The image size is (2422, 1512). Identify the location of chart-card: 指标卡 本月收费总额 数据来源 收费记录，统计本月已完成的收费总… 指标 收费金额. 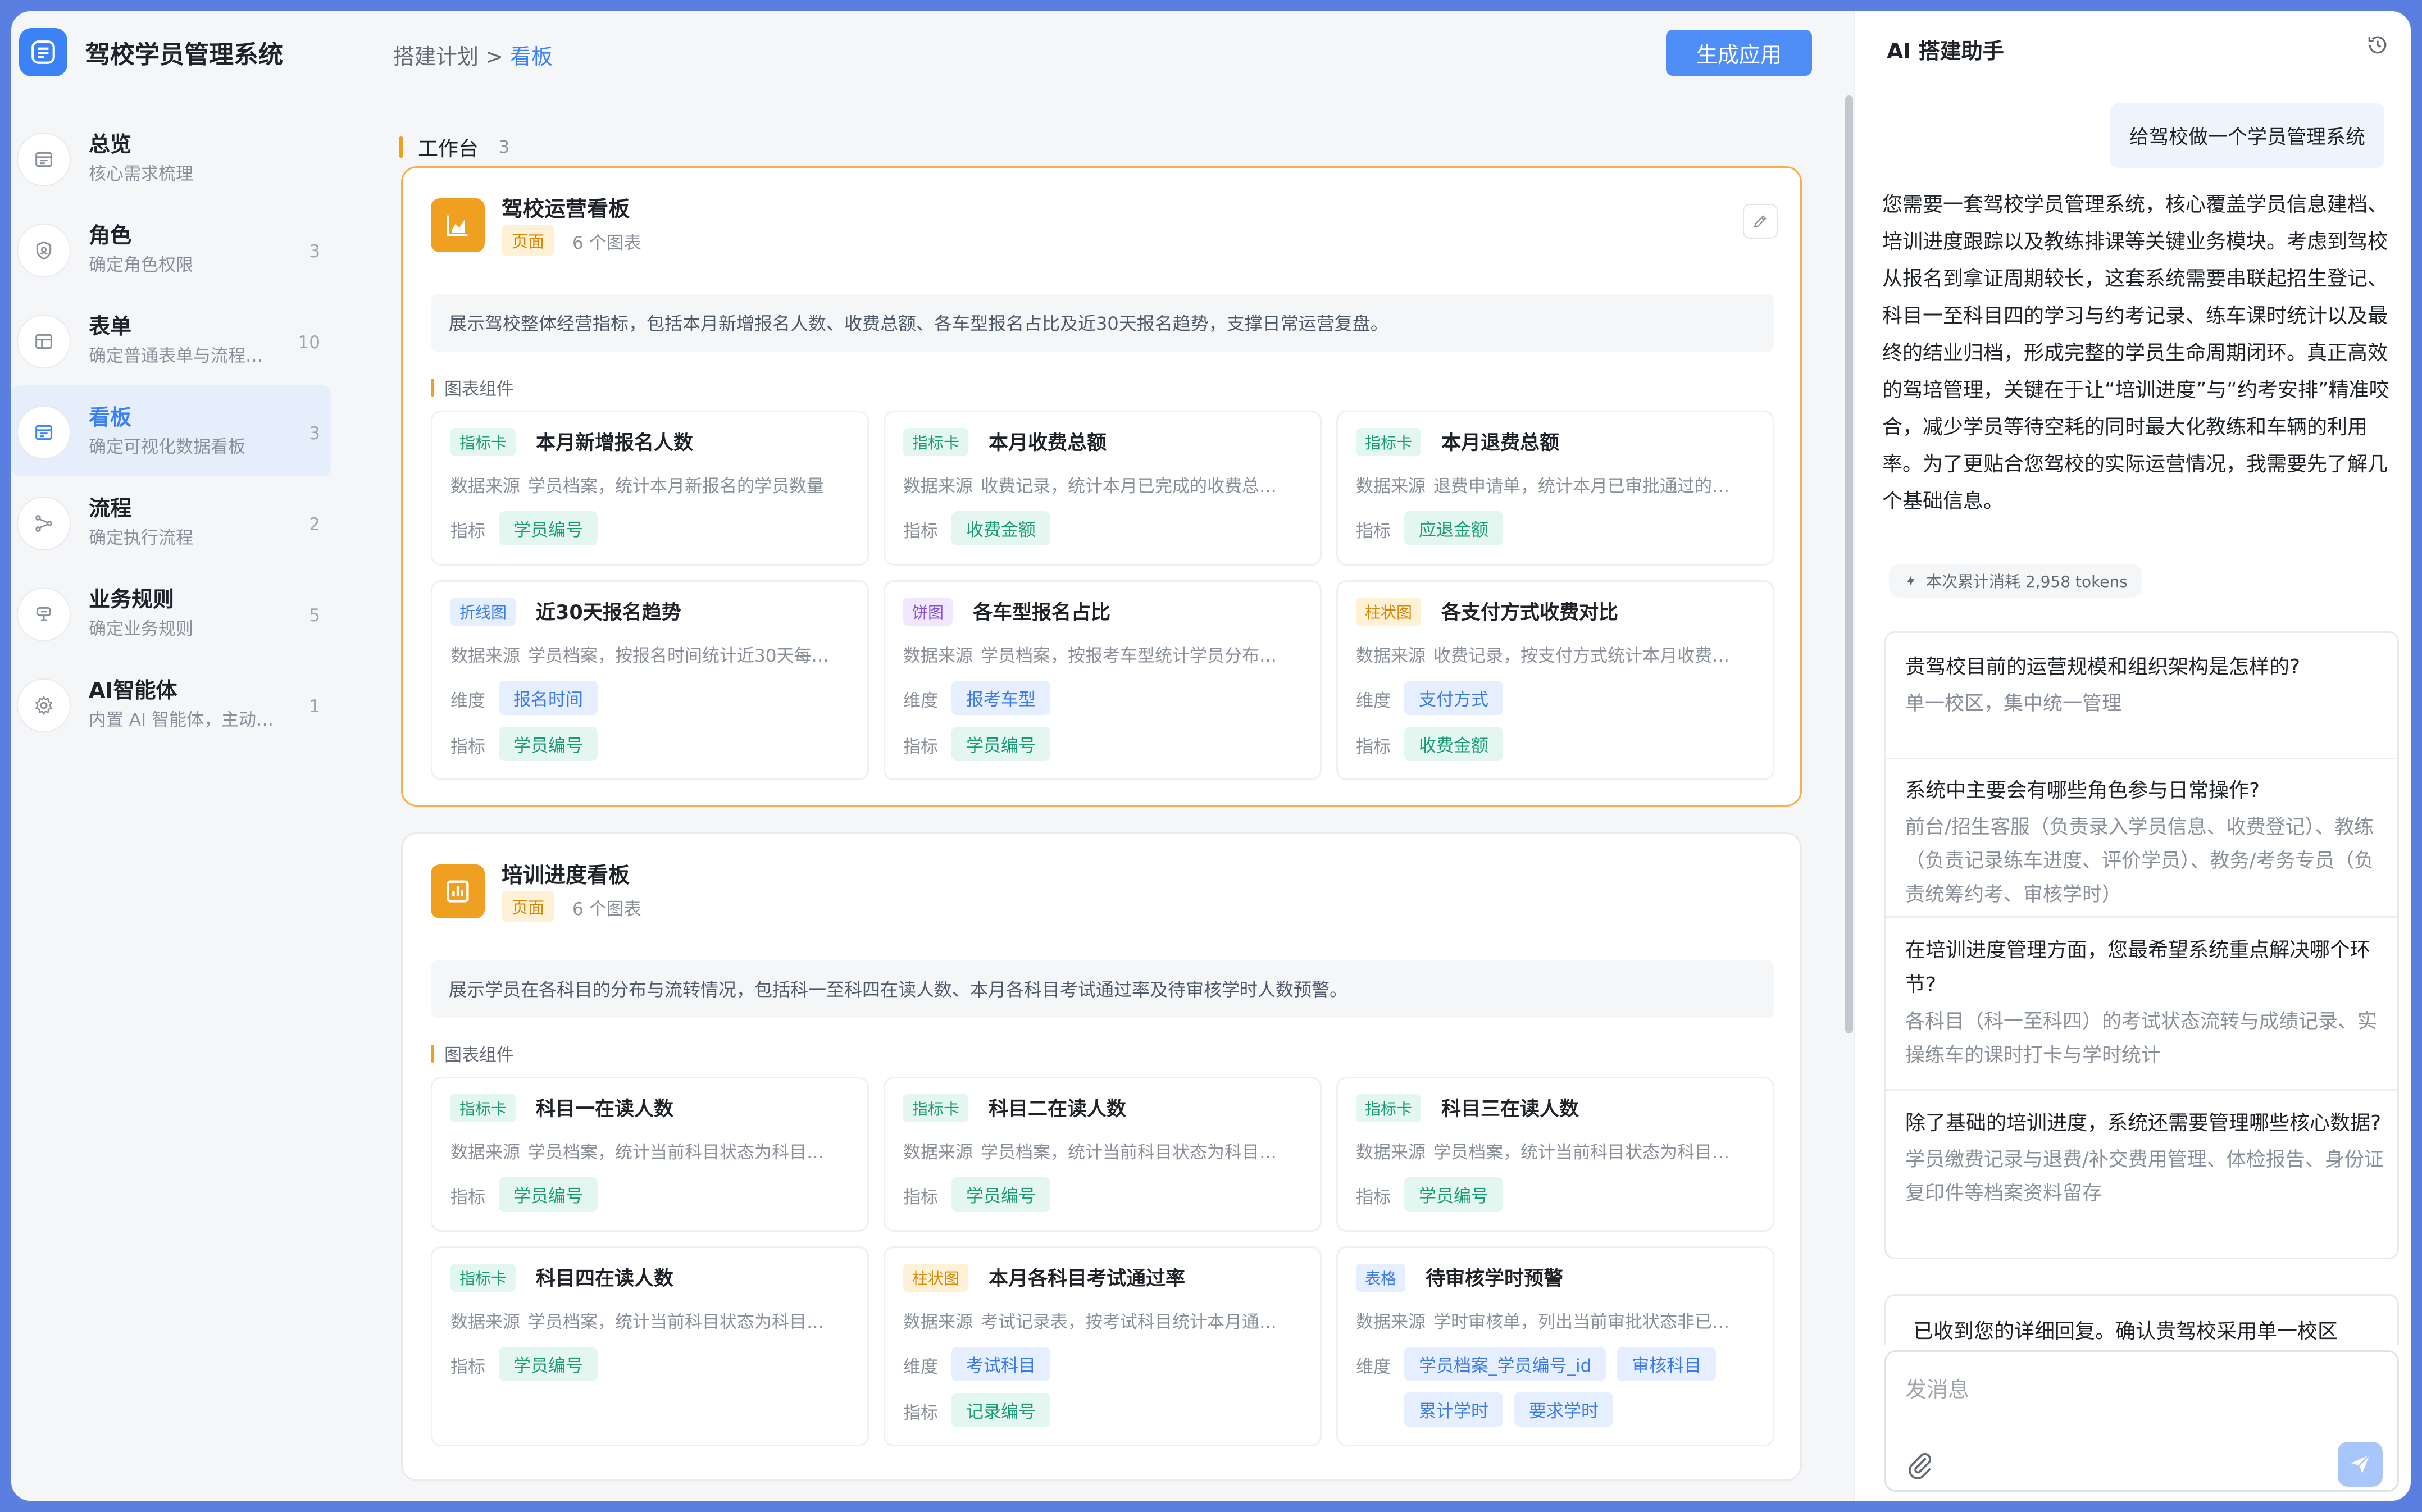
(1103, 488).